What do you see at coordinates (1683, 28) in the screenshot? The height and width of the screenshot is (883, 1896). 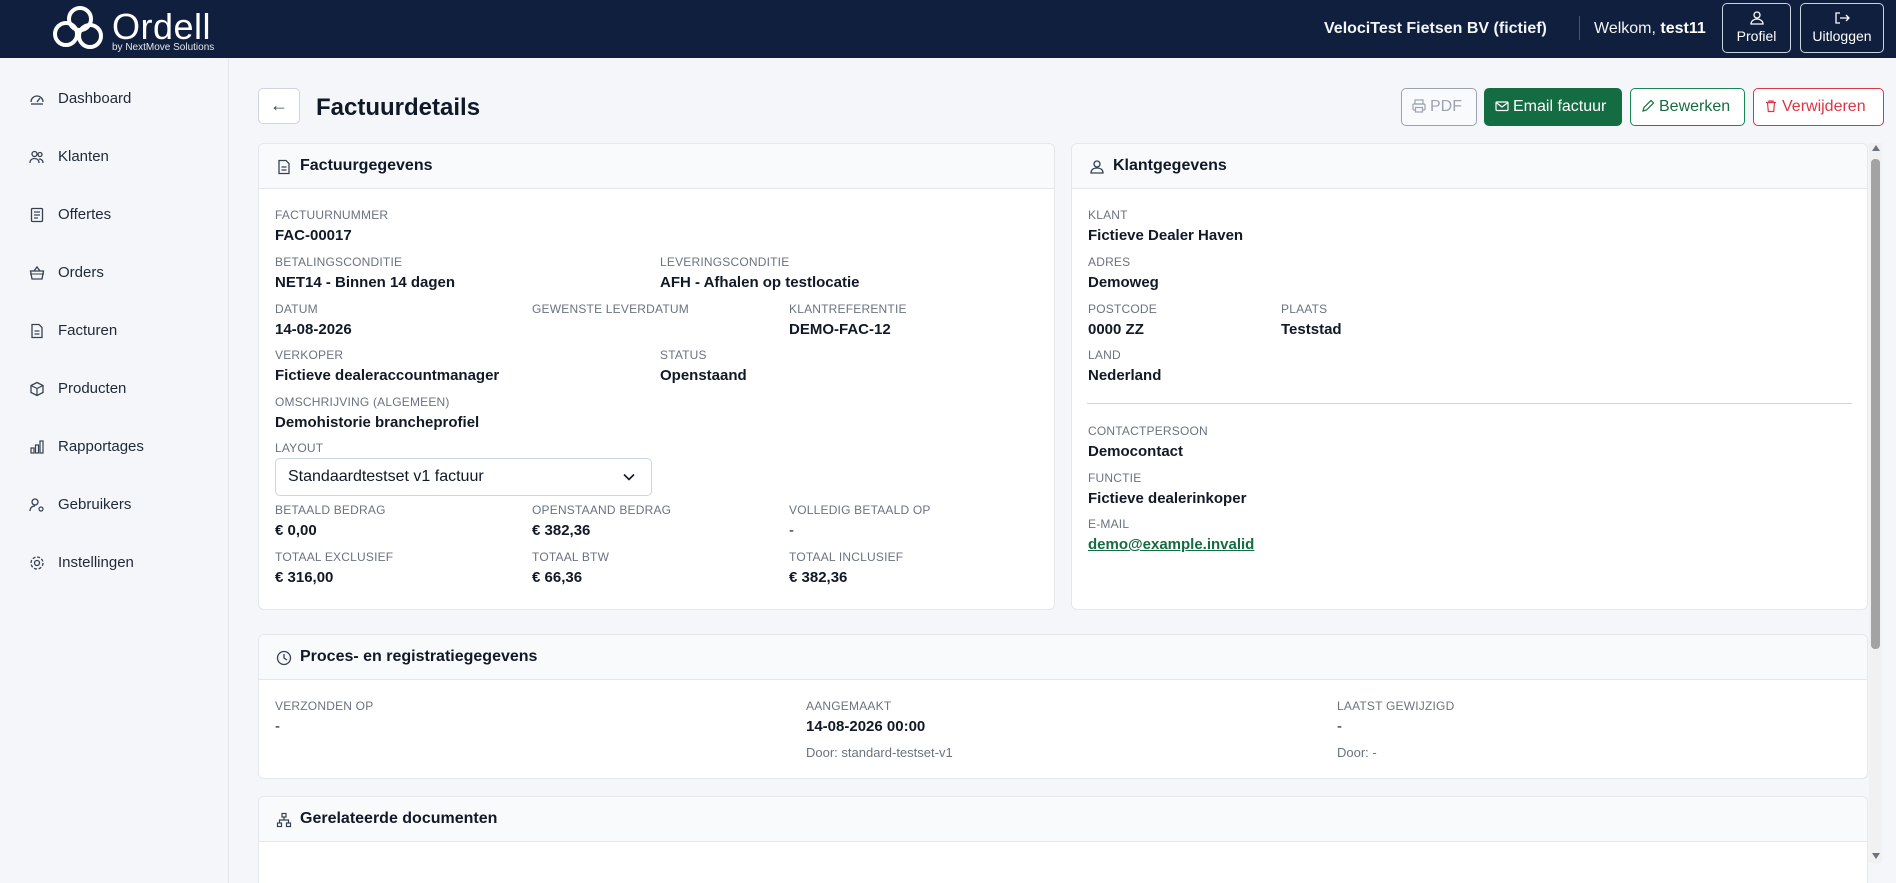 I see `username: test11` at bounding box center [1683, 28].